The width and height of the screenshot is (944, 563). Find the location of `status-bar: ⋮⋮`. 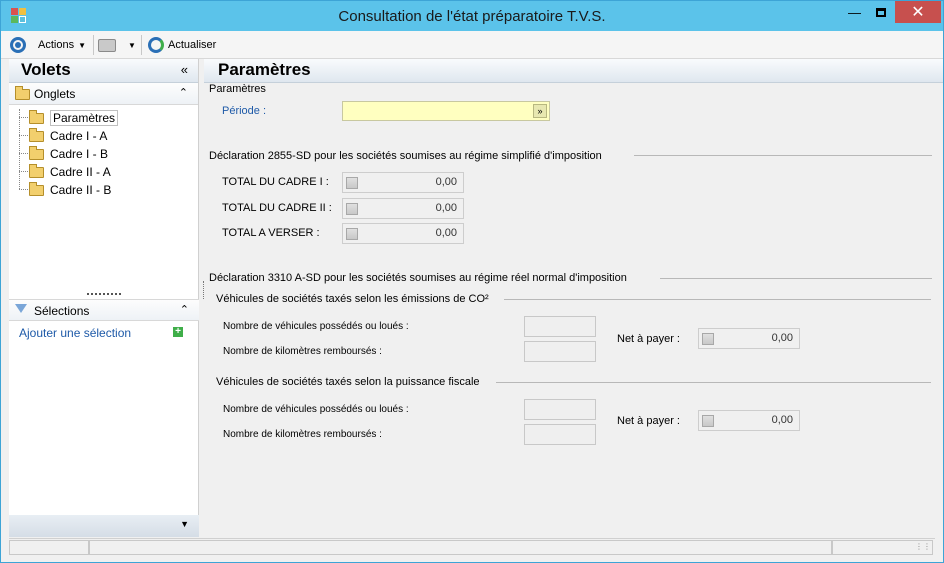

status-bar: ⋮⋮ is located at coordinates (472, 547).